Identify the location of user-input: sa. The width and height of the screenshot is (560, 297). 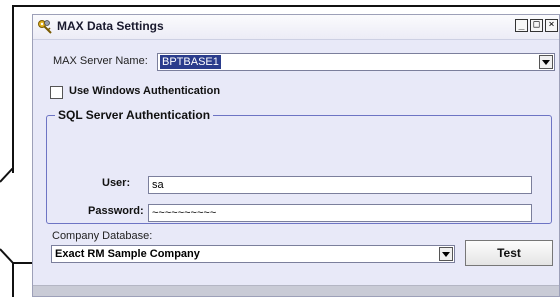
(340, 185).